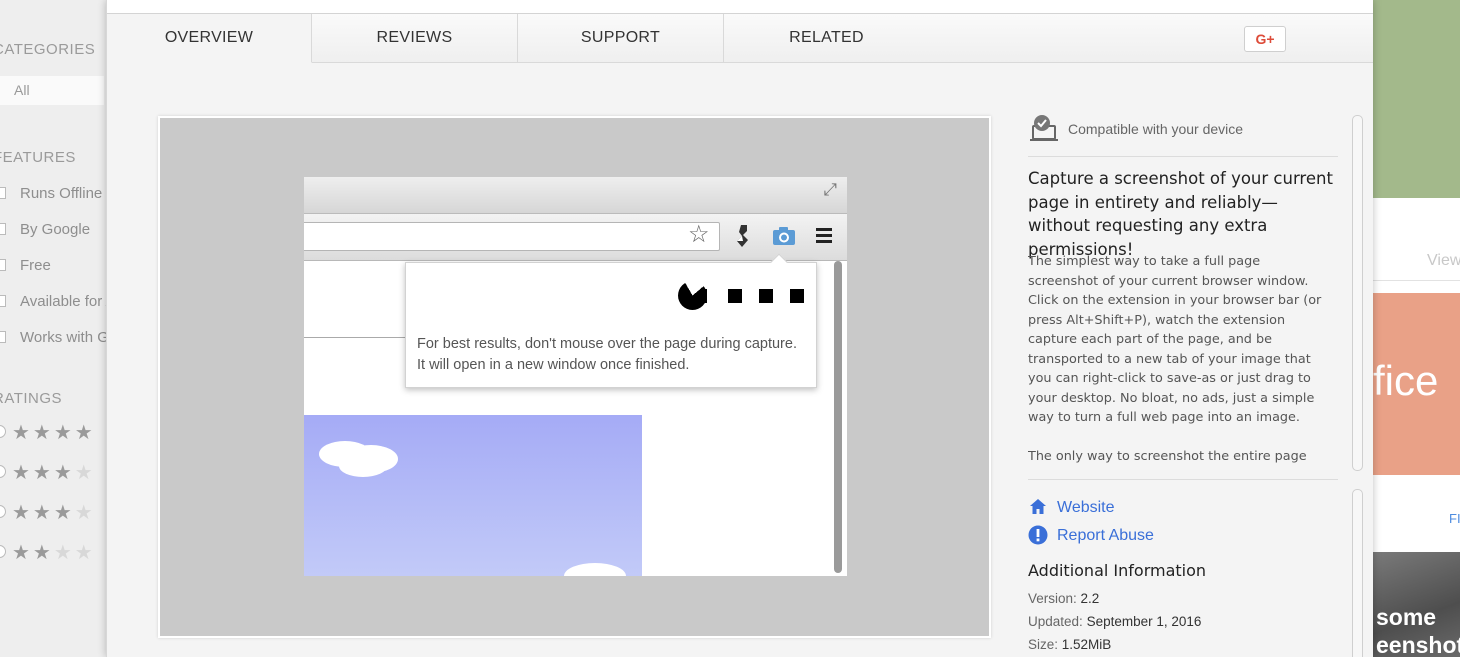 The image size is (1460, 657). I want to click on report-abuse-label: Report Abuse, so click(1105, 536).